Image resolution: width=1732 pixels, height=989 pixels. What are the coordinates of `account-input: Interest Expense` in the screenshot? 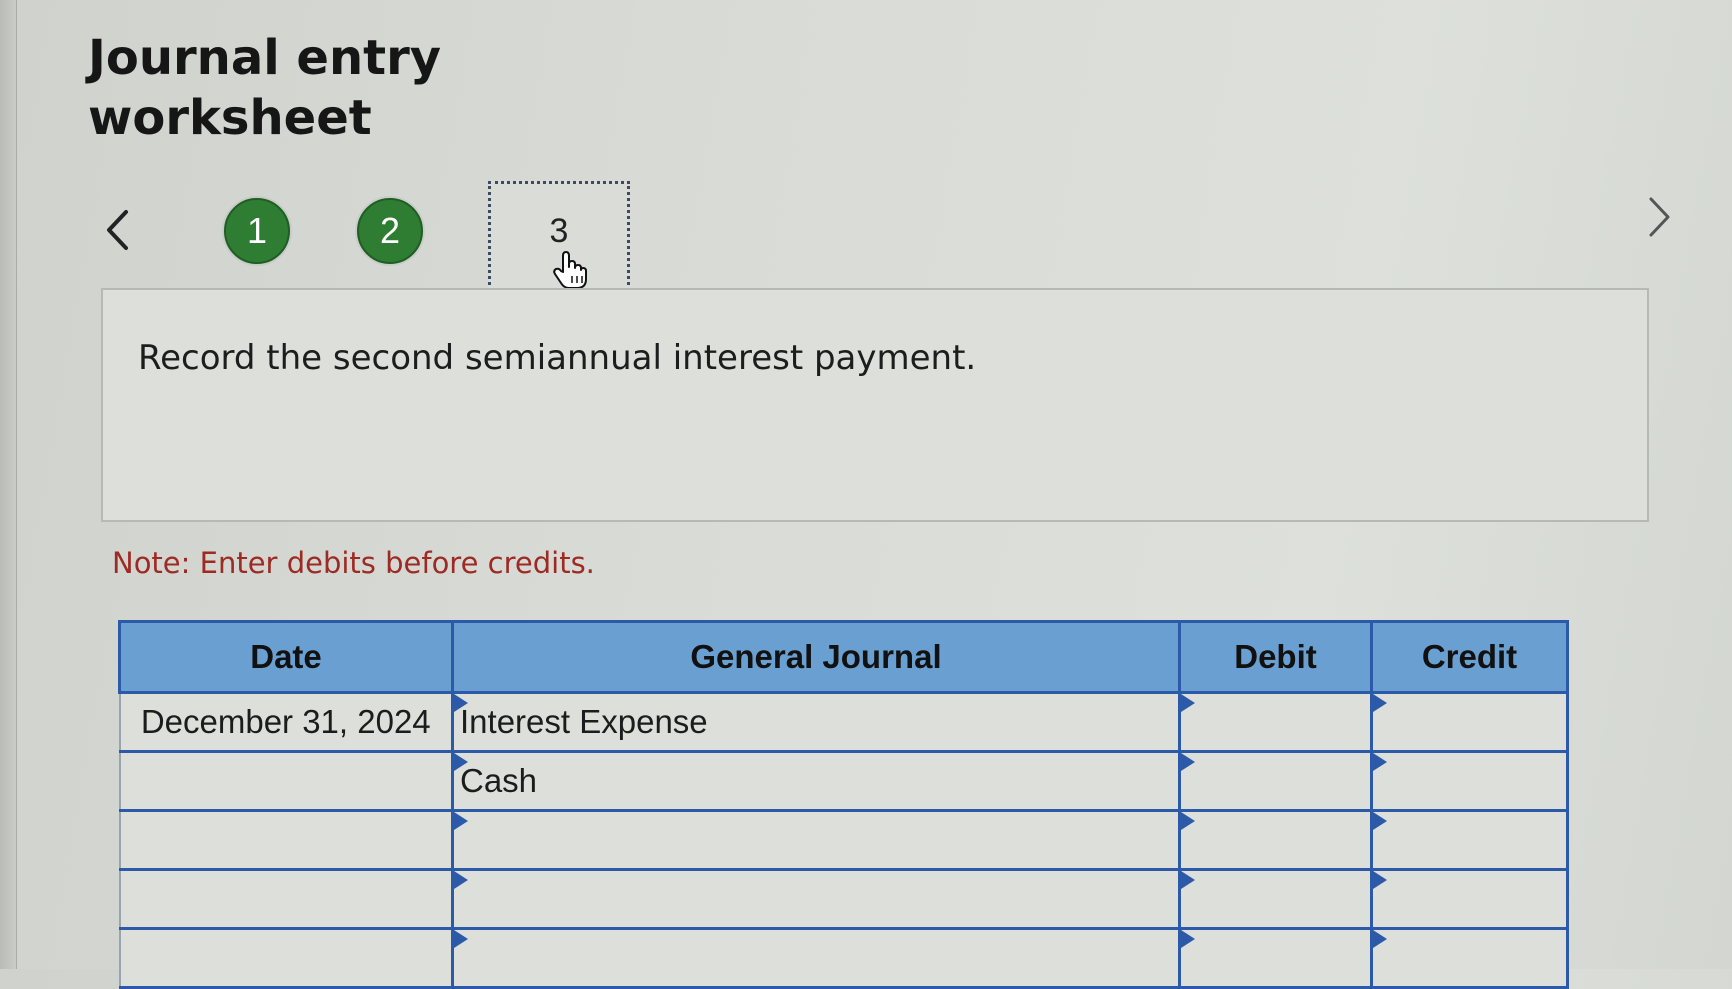 It's located at (816, 722).